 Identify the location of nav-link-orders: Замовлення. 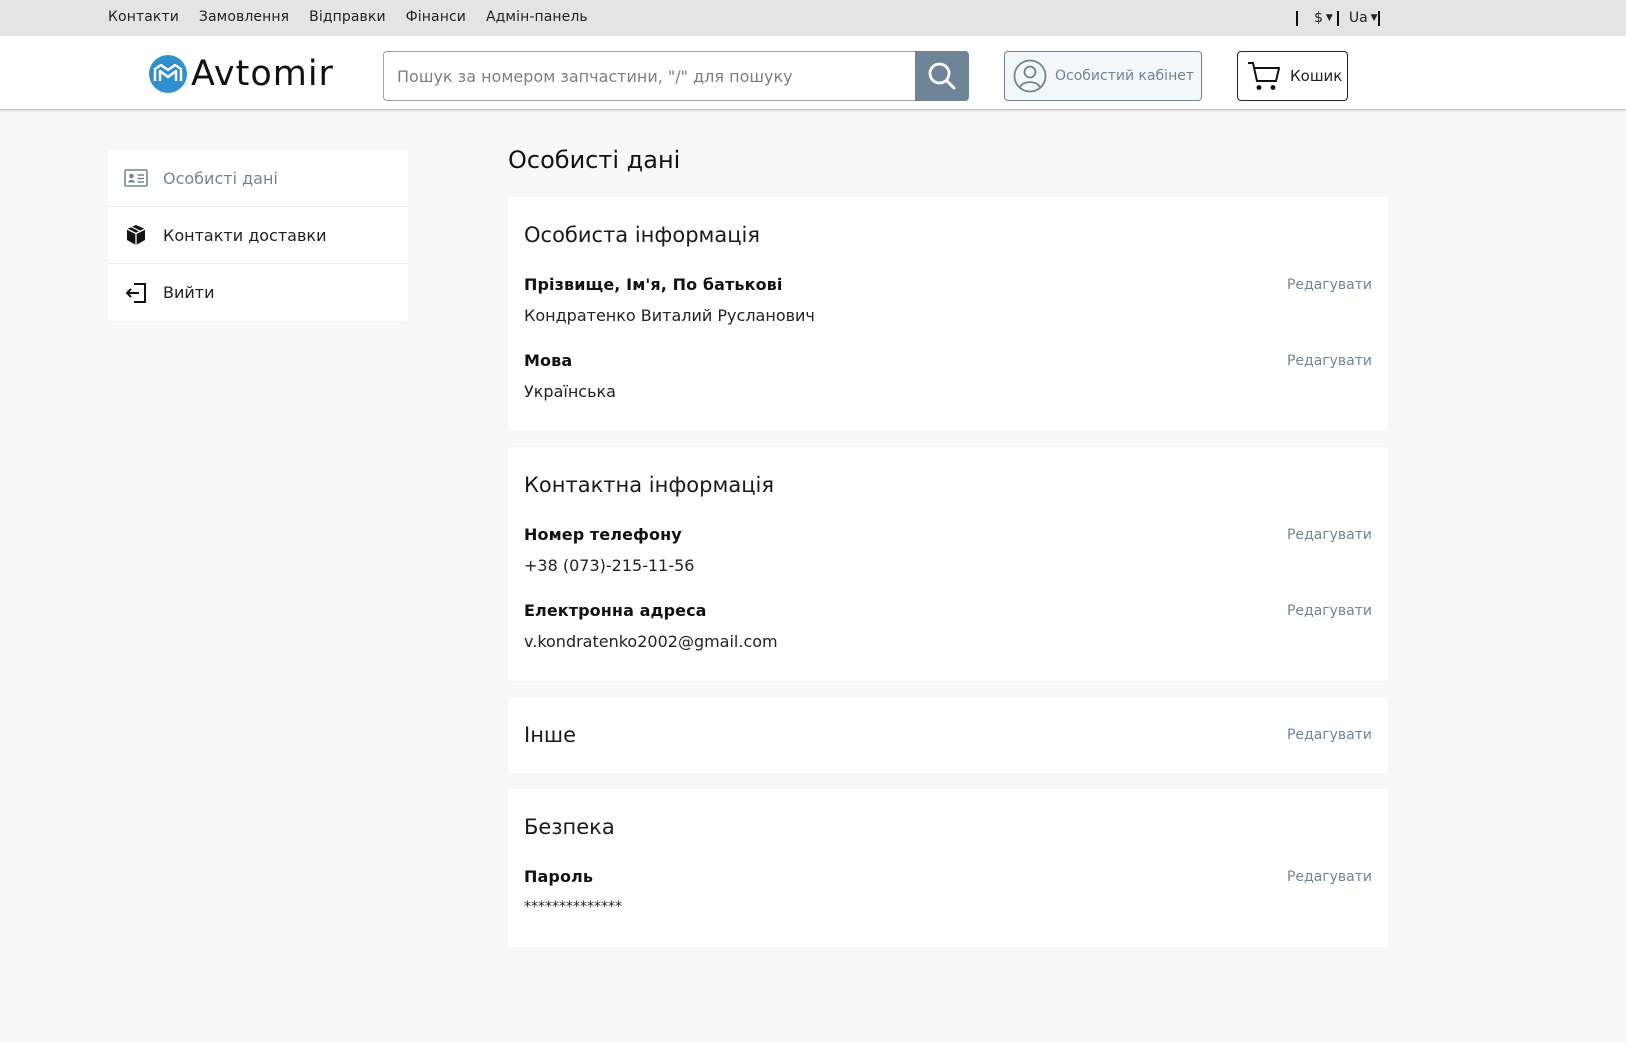
(244, 17).